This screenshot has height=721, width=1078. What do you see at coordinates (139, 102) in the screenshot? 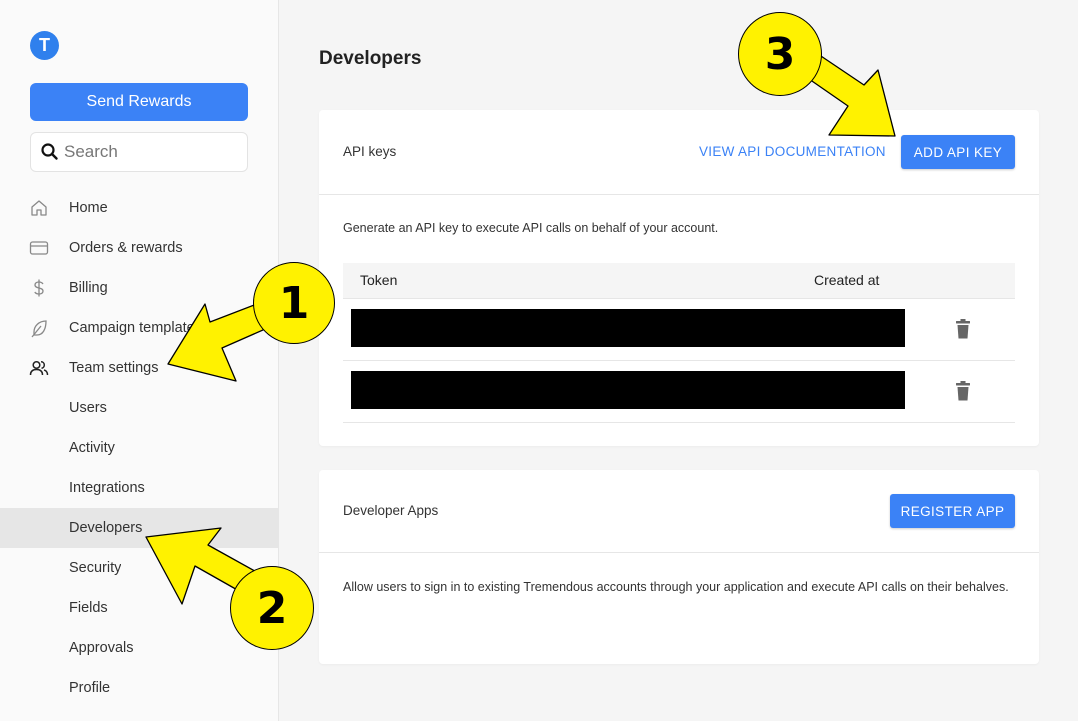
I see `send-rewards-button: Send Rewards` at bounding box center [139, 102].